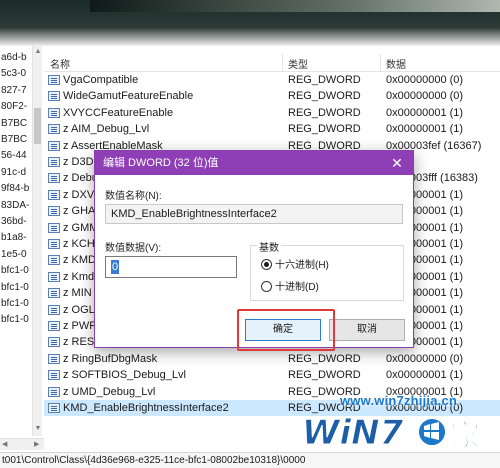  What do you see at coordinates (133, 248) in the screenshot?
I see `value-data-label: 数值数据(V):` at bounding box center [133, 248].